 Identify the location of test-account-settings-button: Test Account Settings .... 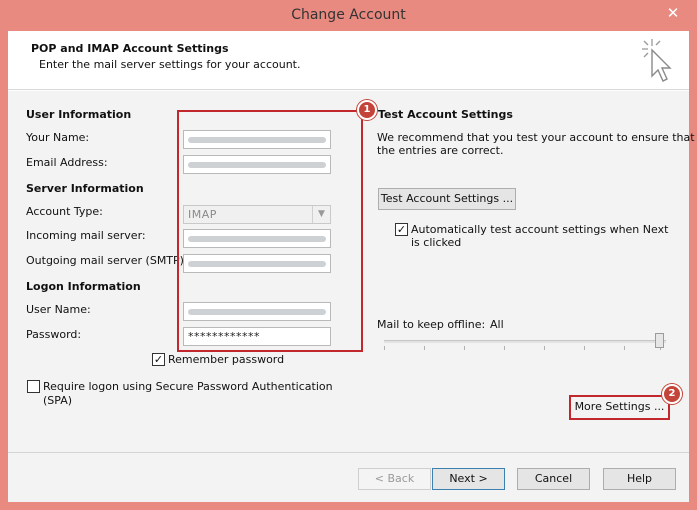
(447, 199).